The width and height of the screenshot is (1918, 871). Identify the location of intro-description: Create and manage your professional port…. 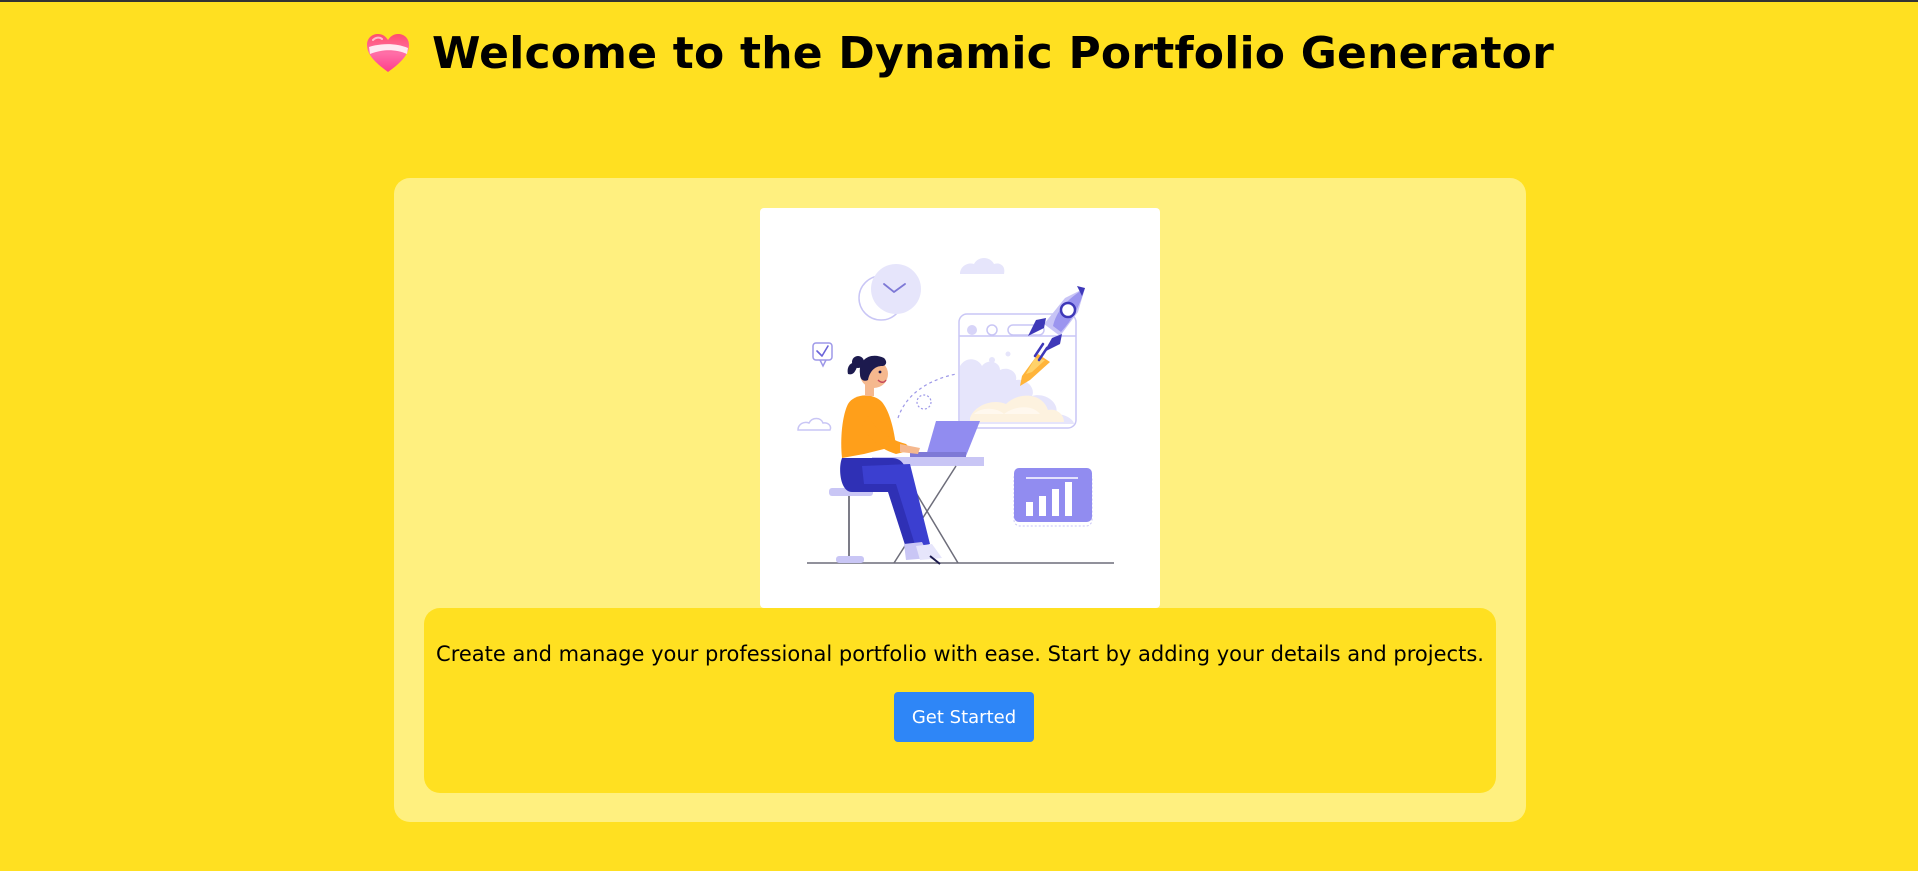
(960, 654).